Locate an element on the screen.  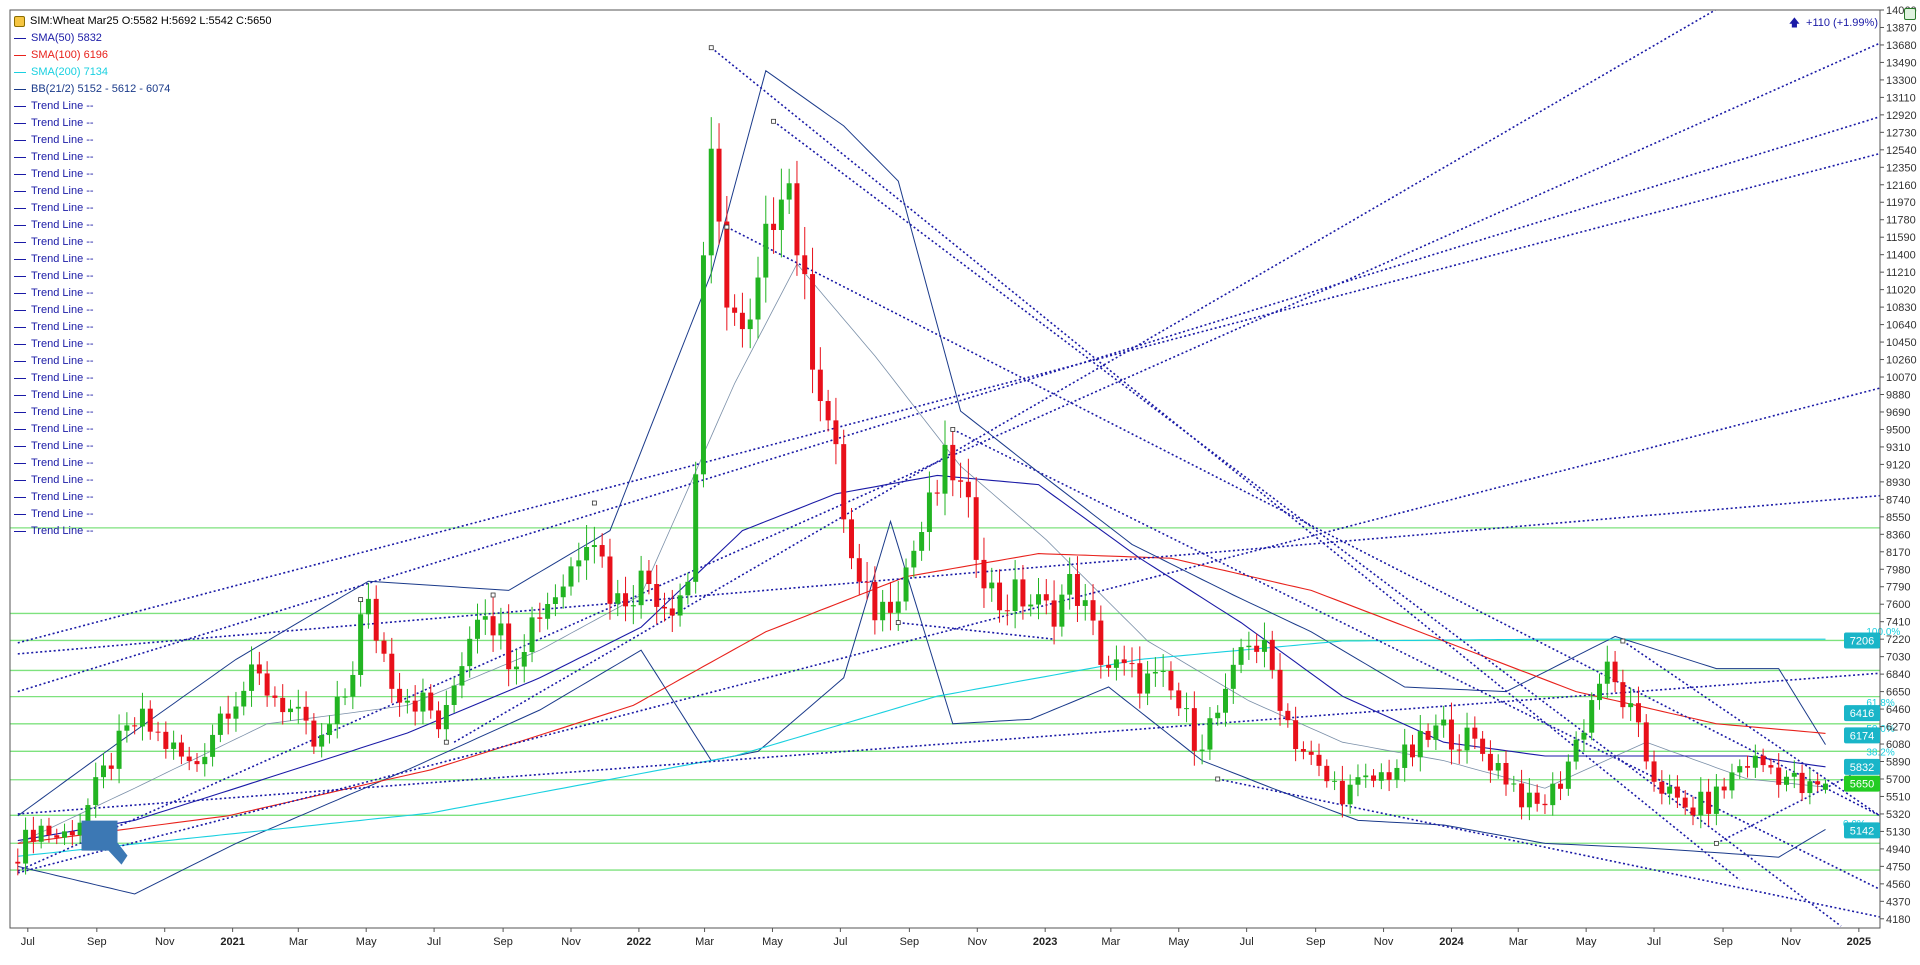
y-tick-label: 8930 is located at coordinates (1898, 483).